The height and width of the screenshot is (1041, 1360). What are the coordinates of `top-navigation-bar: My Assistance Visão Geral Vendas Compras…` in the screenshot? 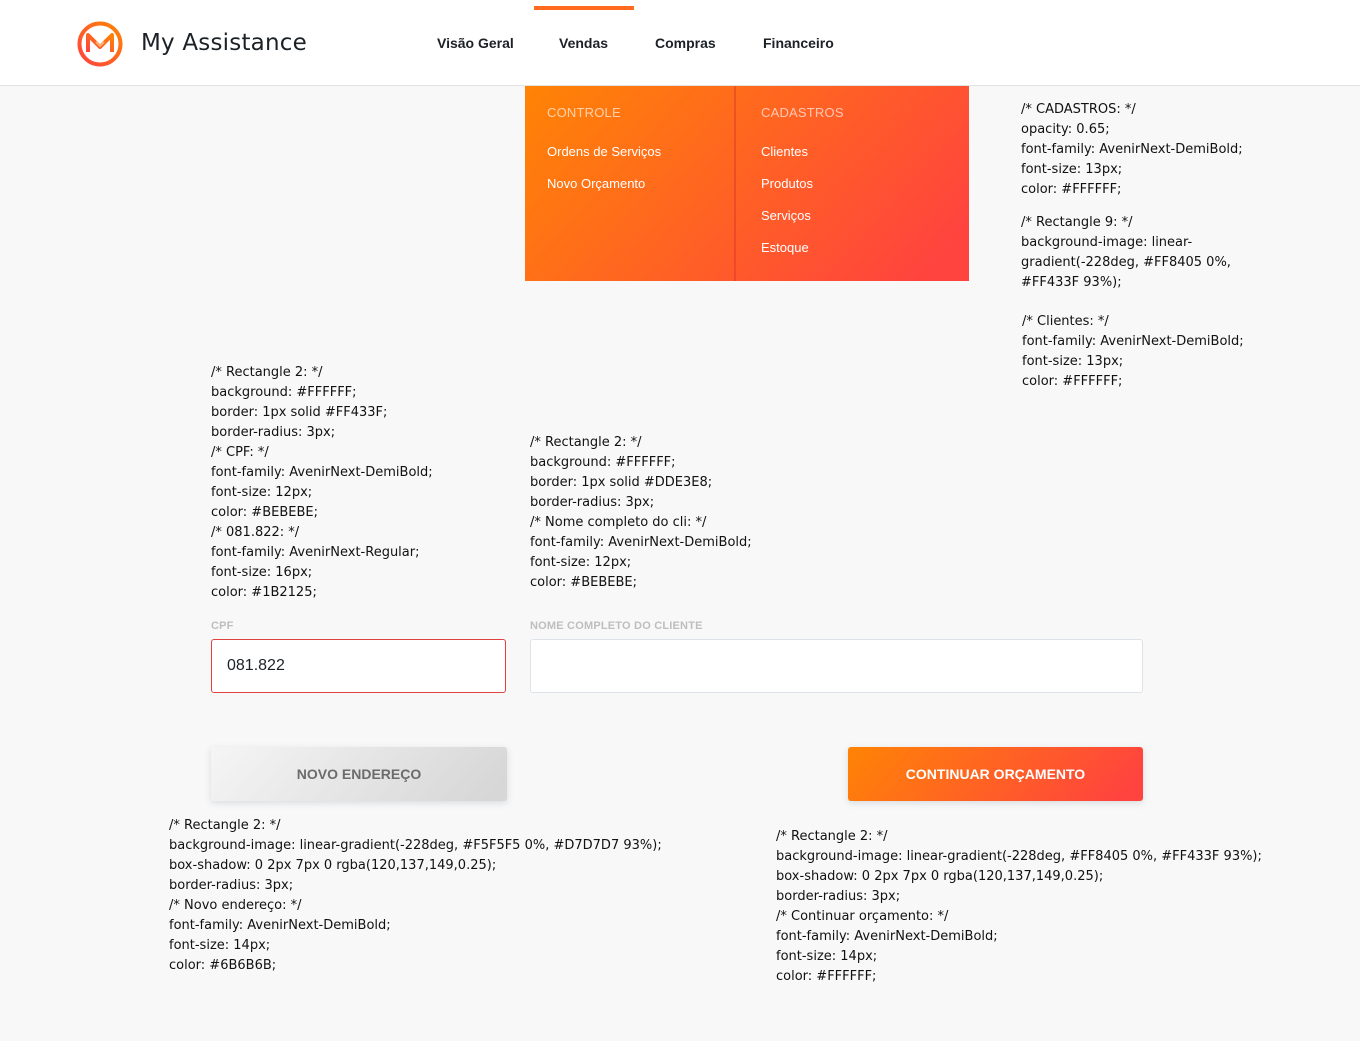 It's located at (680, 43).